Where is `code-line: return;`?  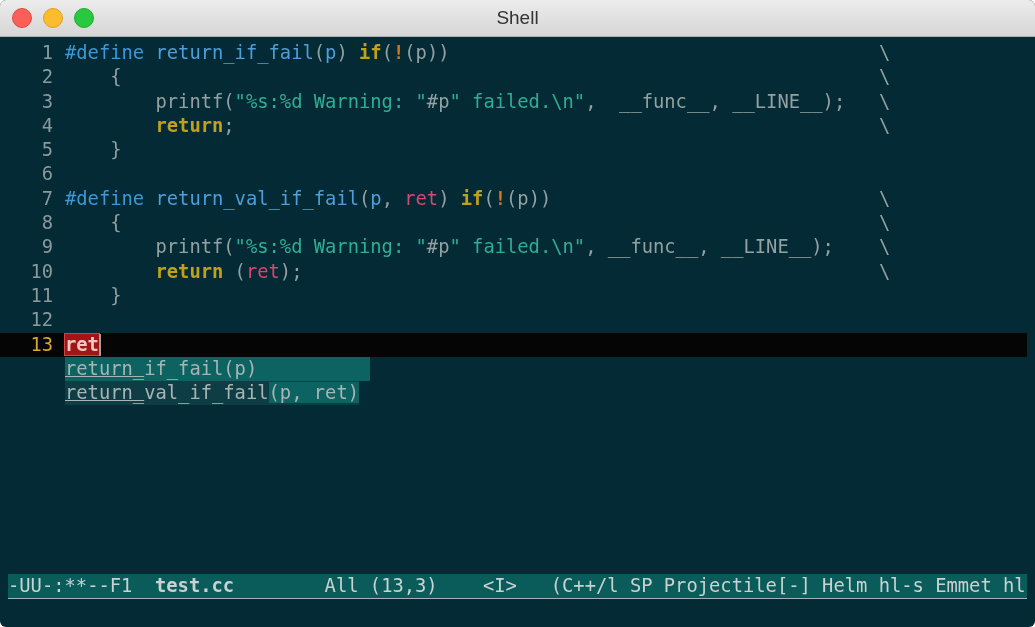 code-line: return; is located at coordinates (194, 125).